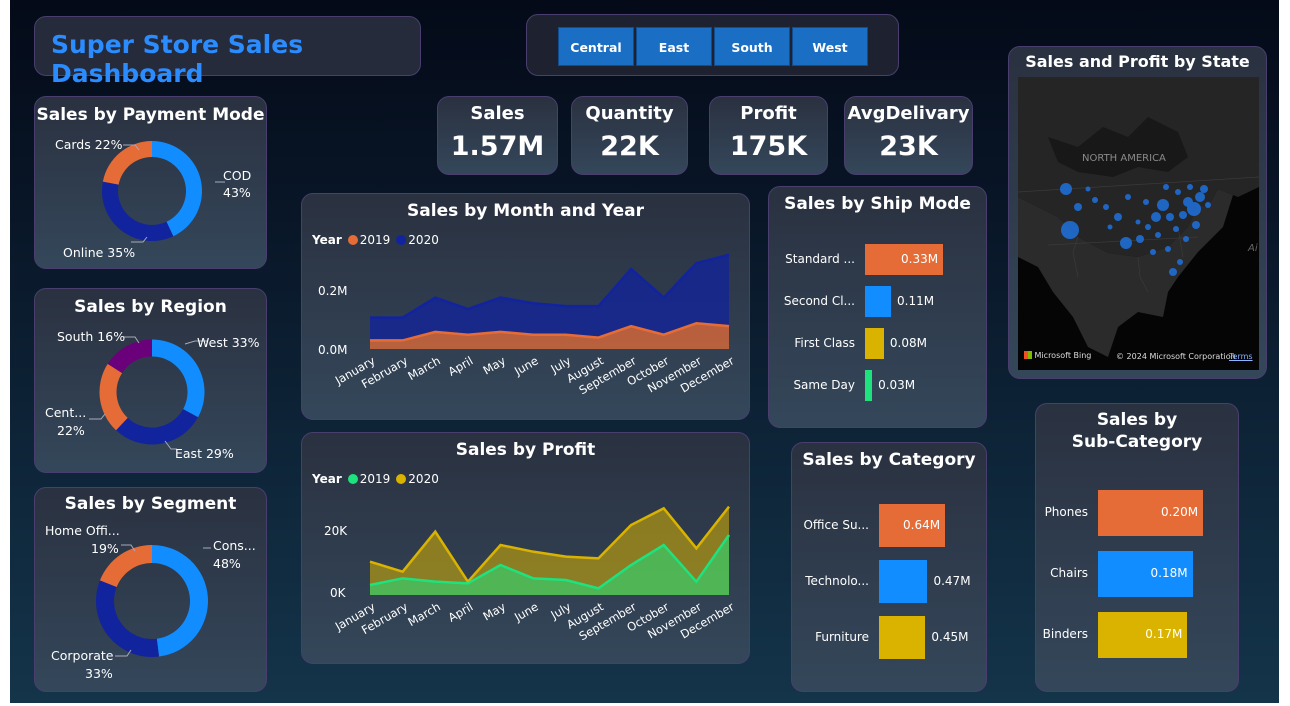  What do you see at coordinates (237, 175) in the screenshot?
I see `label-cod: COD` at bounding box center [237, 175].